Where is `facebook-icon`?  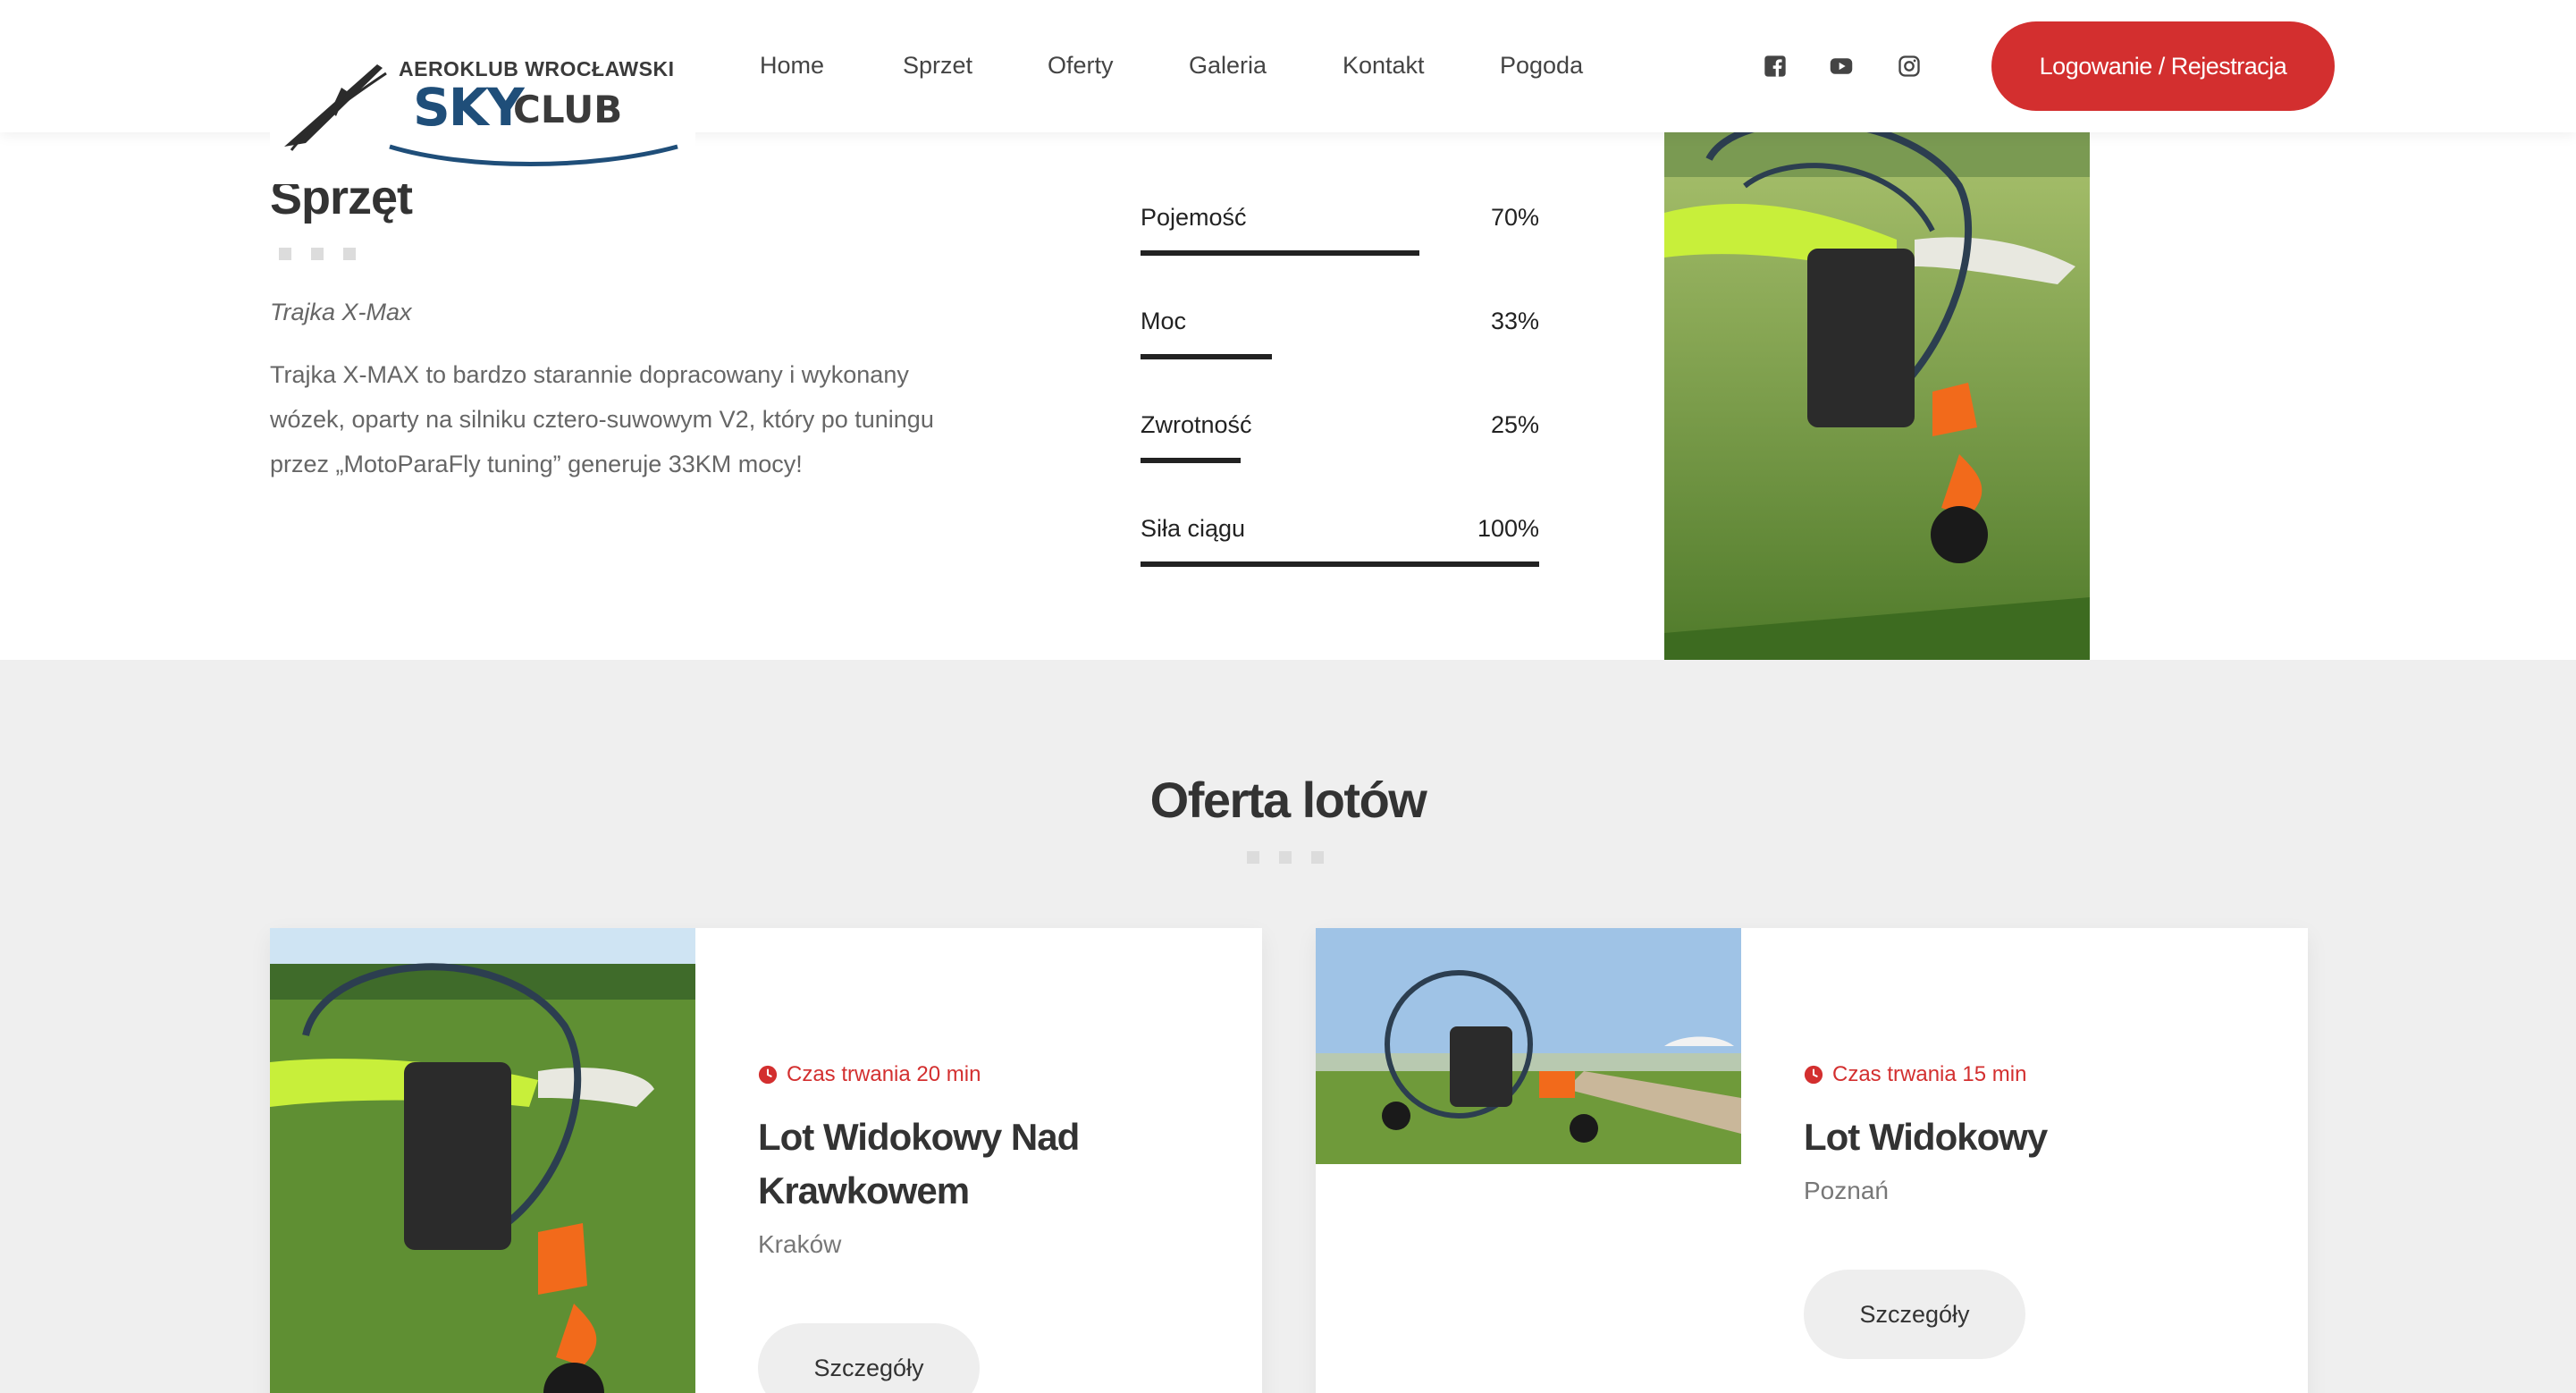 facebook-icon is located at coordinates (1776, 67).